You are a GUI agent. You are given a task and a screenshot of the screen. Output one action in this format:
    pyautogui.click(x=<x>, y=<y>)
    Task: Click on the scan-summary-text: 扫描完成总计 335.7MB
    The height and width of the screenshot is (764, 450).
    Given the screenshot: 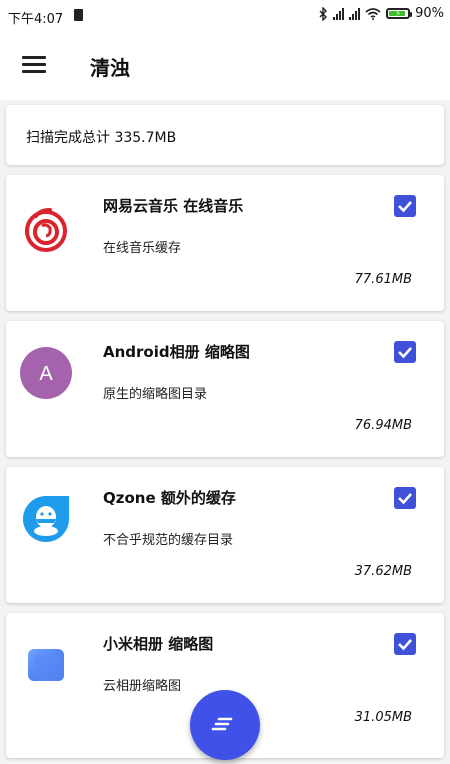 What is the action you would take?
    pyautogui.click(x=101, y=138)
    